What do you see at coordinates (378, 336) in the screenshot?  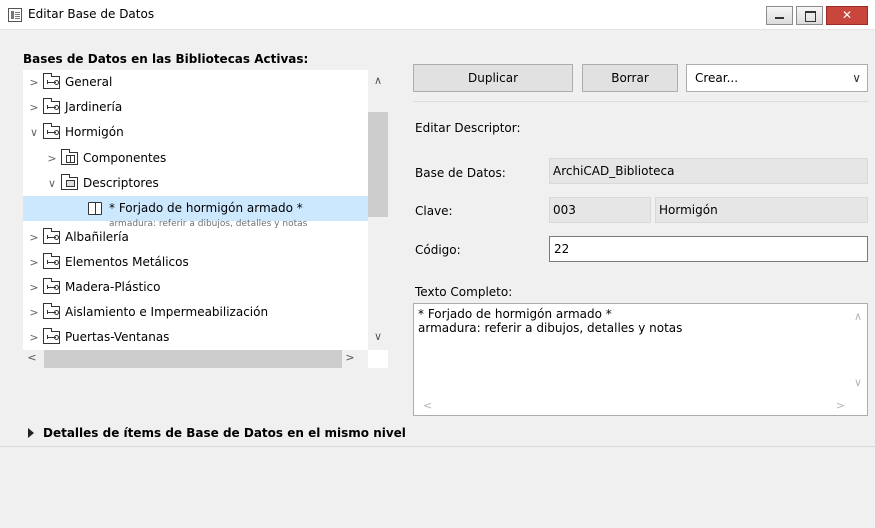 I see `scroll-down-icon: ∨` at bounding box center [378, 336].